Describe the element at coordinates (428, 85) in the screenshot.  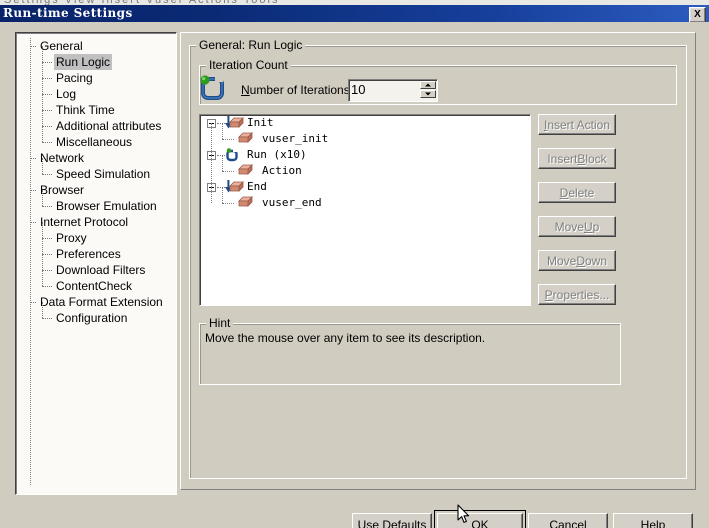
I see `spinner-up-icon` at that location.